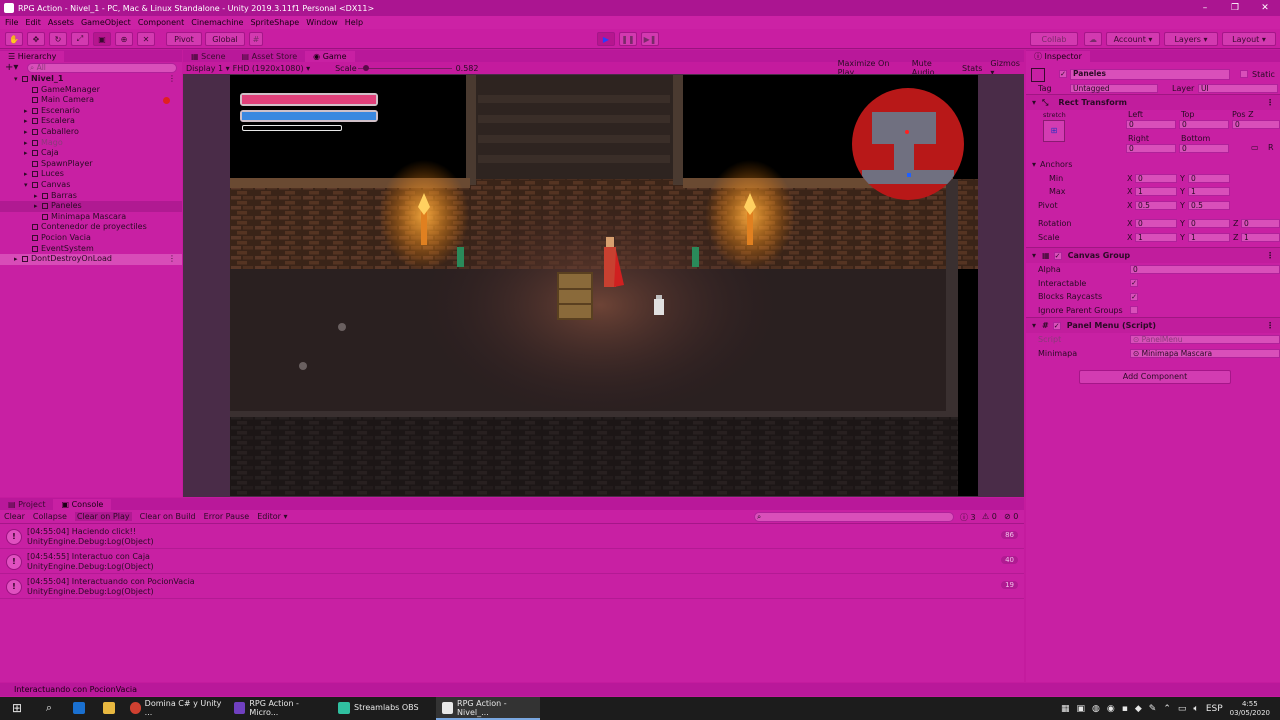  What do you see at coordinates (1054, 39) in the screenshot?
I see `collab-dropdown: Collab` at bounding box center [1054, 39].